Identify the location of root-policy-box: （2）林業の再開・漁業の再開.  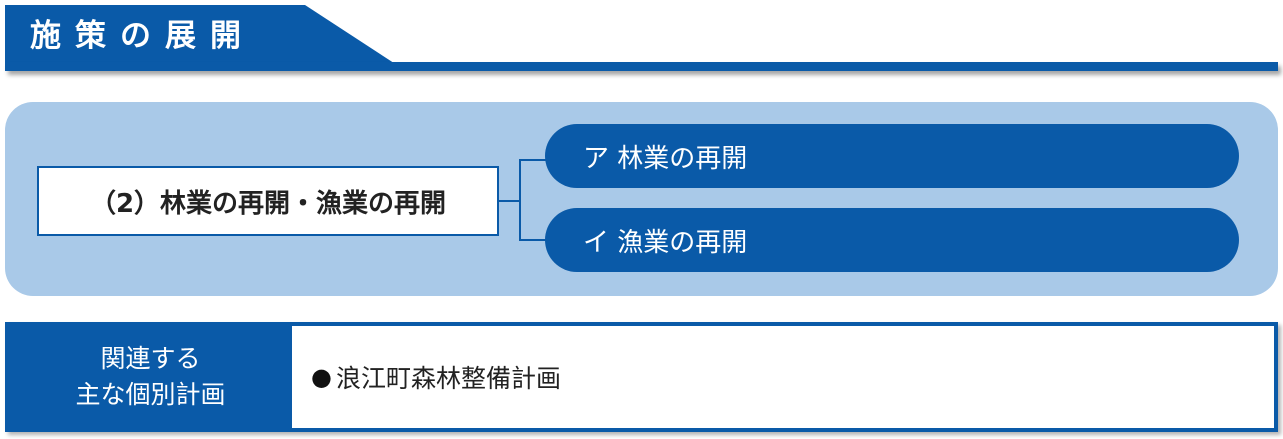
(268, 201).